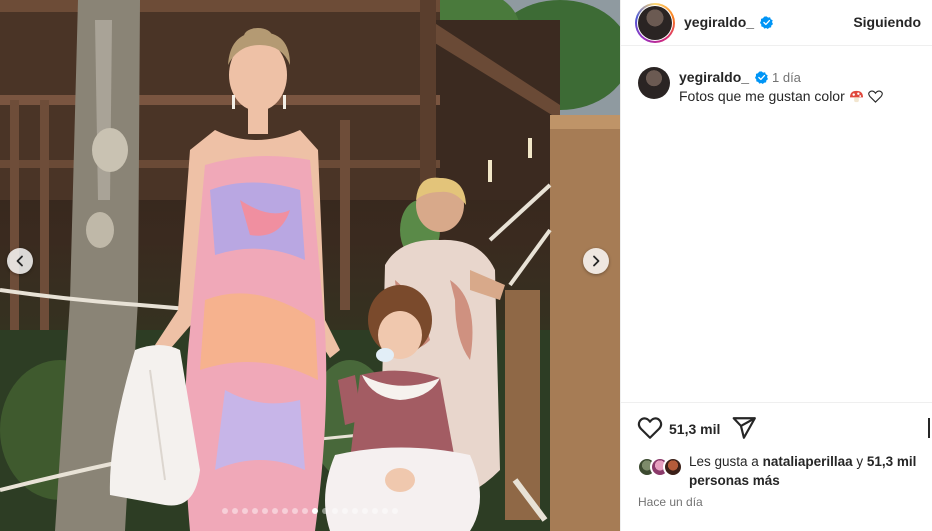 The image size is (932, 531). I want to click on chevron-left-icon, so click(19, 261).